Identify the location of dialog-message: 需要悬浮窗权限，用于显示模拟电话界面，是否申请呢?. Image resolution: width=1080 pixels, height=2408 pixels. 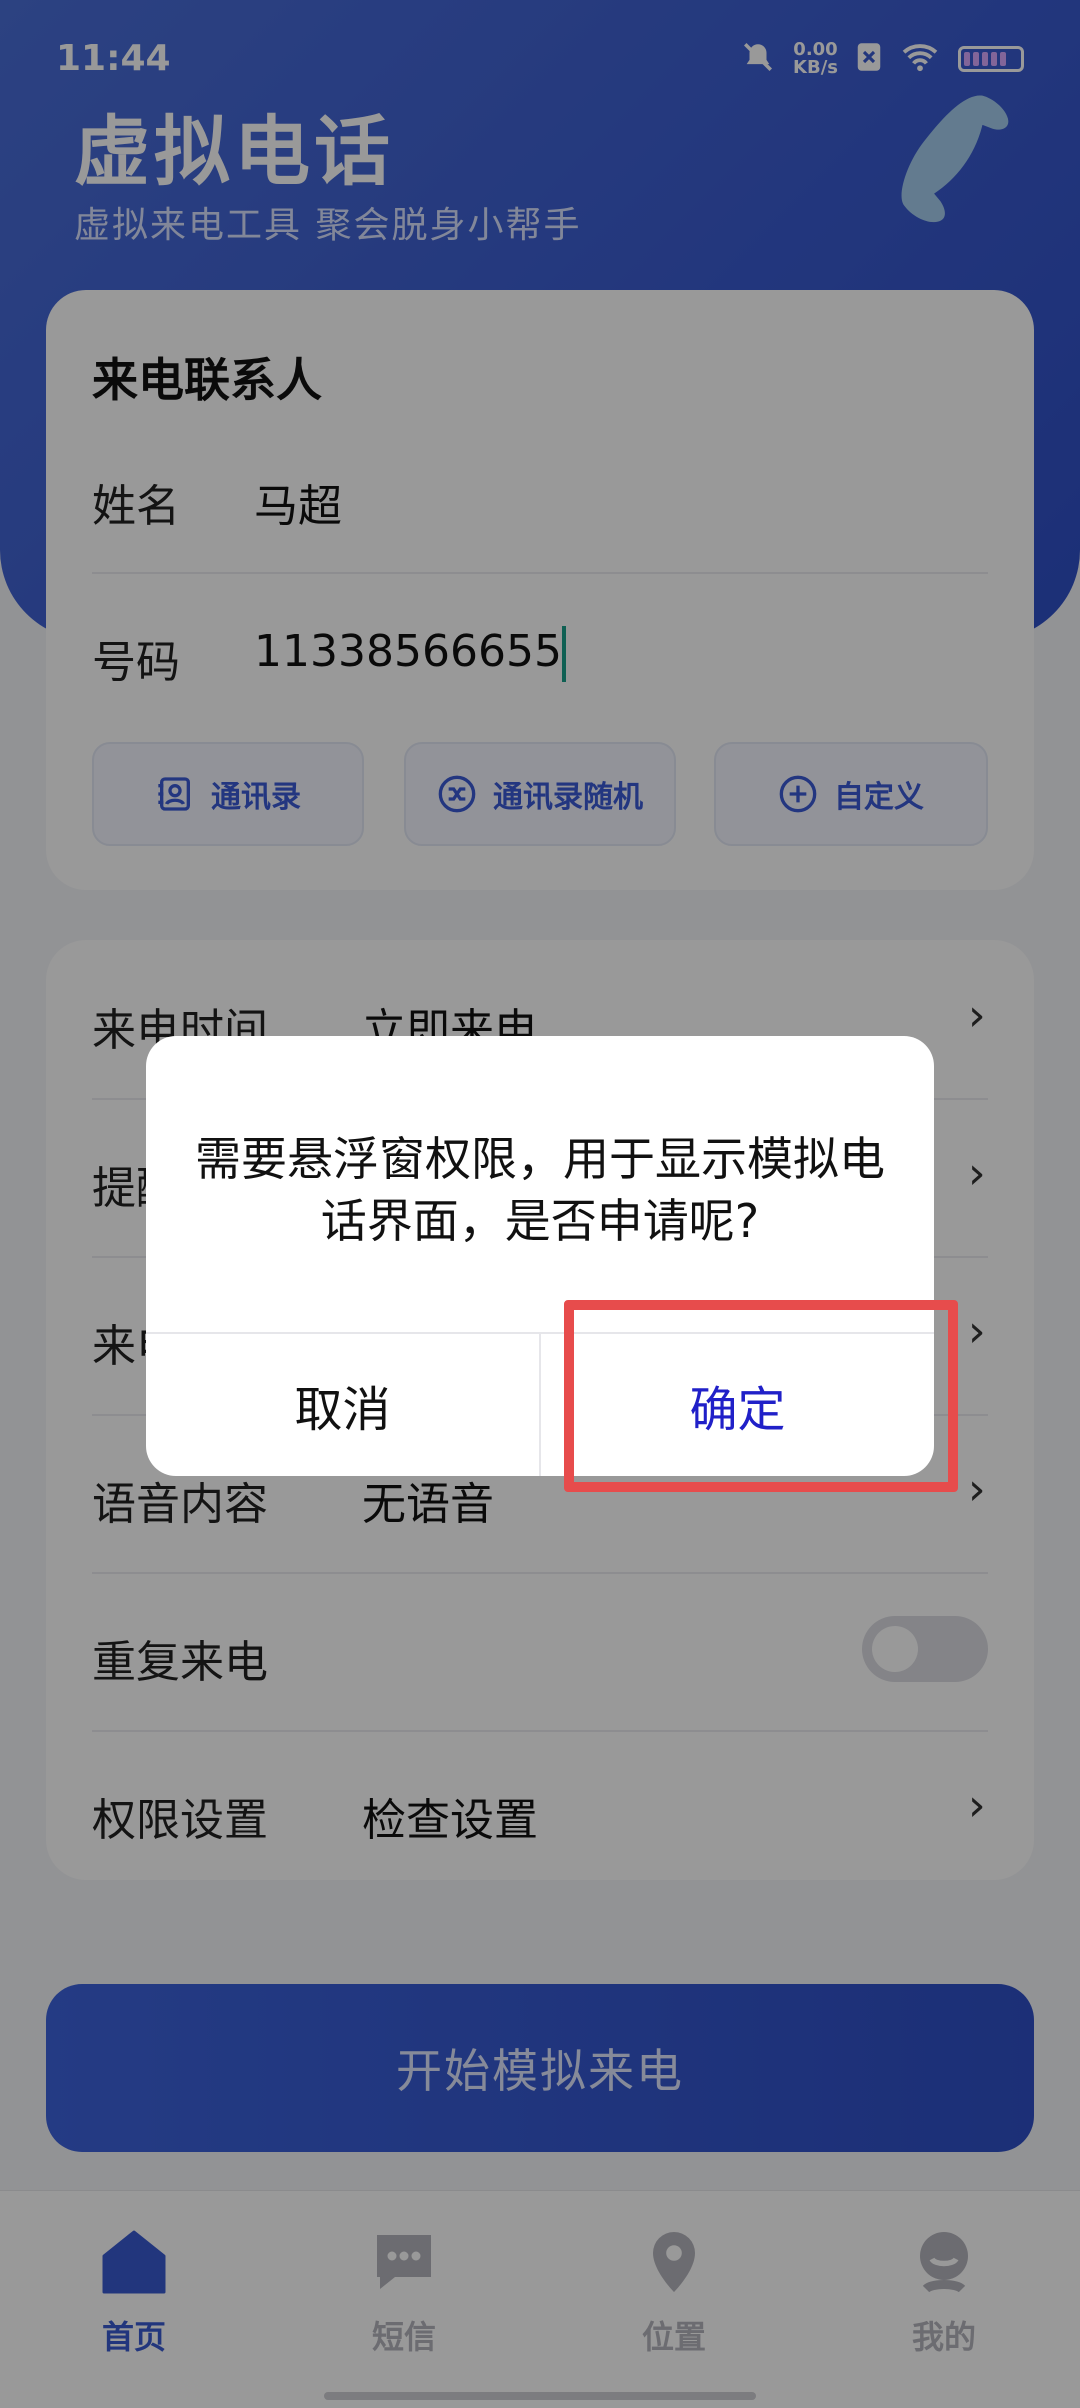
(540, 1190).